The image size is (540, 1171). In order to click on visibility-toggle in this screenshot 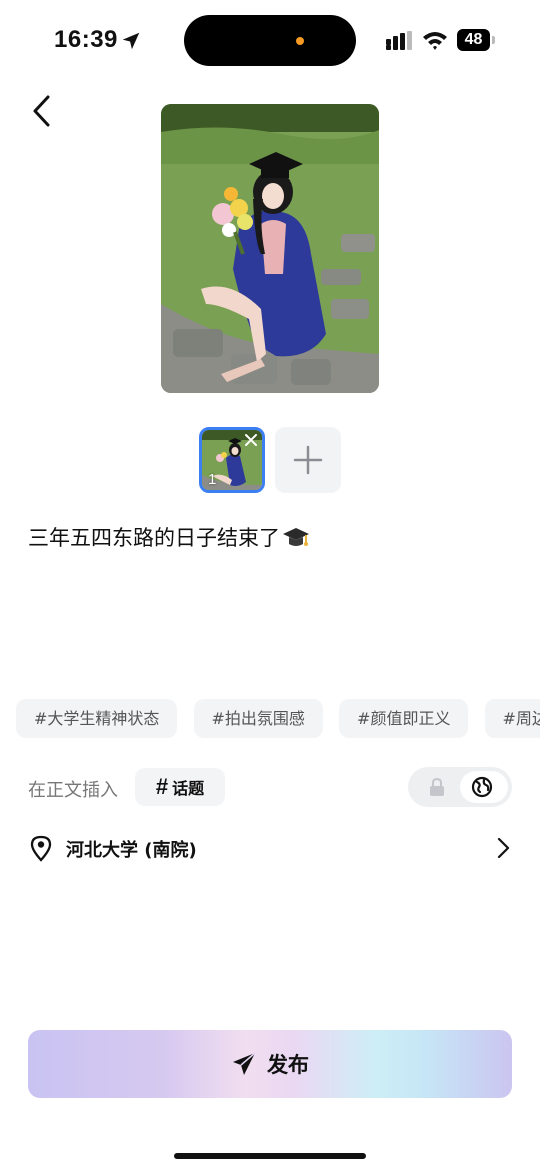, I will do `click(460, 787)`.